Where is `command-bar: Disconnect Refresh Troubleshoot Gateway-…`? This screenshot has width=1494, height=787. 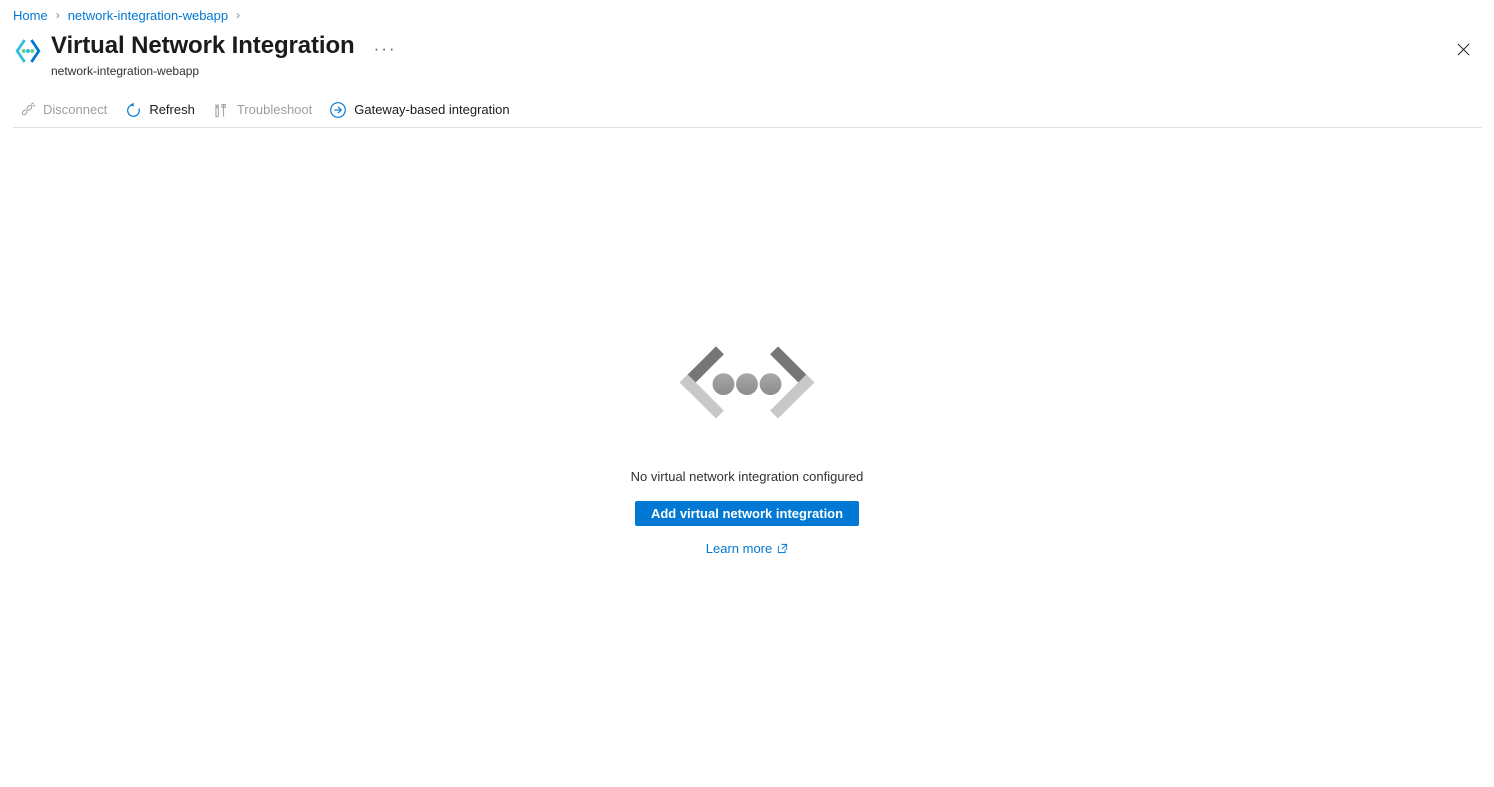 command-bar: Disconnect Refresh Troubleshoot Gateway-… is located at coordinates (267, 110).